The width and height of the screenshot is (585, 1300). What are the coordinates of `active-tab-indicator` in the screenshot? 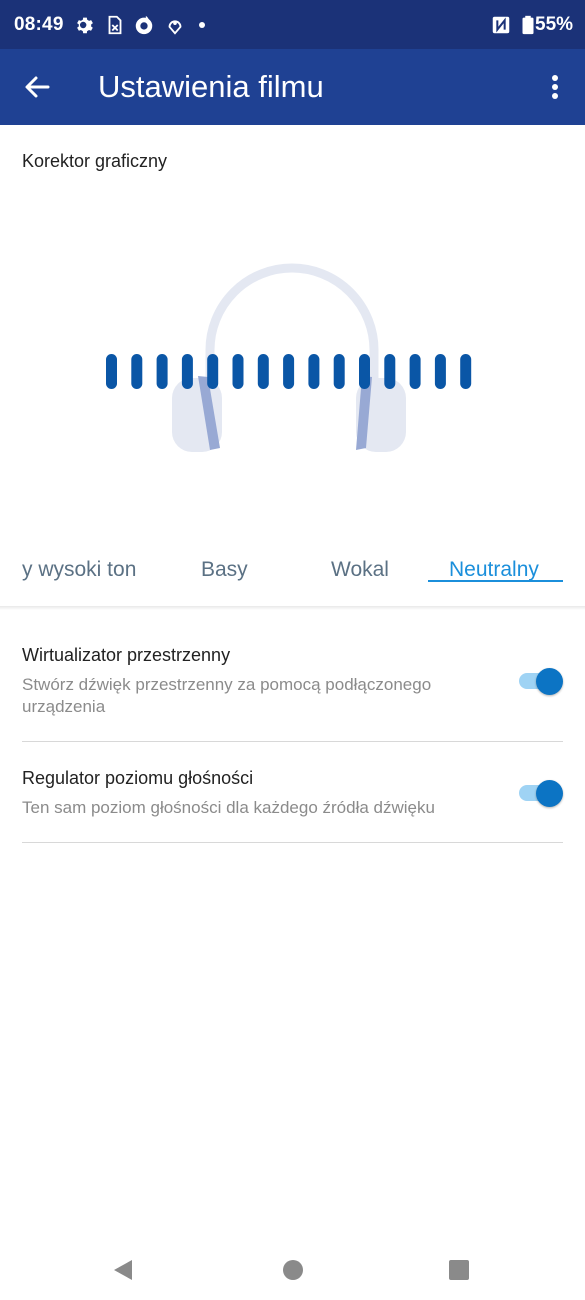 It's located at (495, 581).